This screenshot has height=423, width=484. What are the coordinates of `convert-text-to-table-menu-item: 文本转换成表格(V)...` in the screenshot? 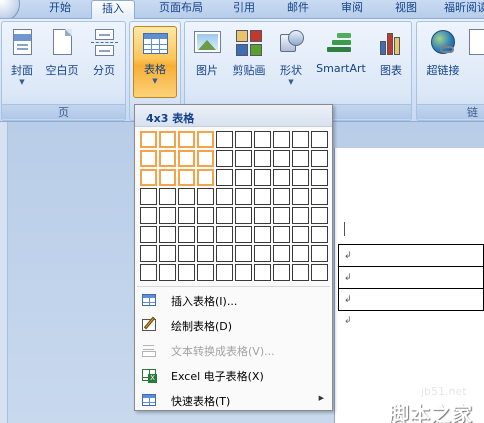 It's located at (233, 350).